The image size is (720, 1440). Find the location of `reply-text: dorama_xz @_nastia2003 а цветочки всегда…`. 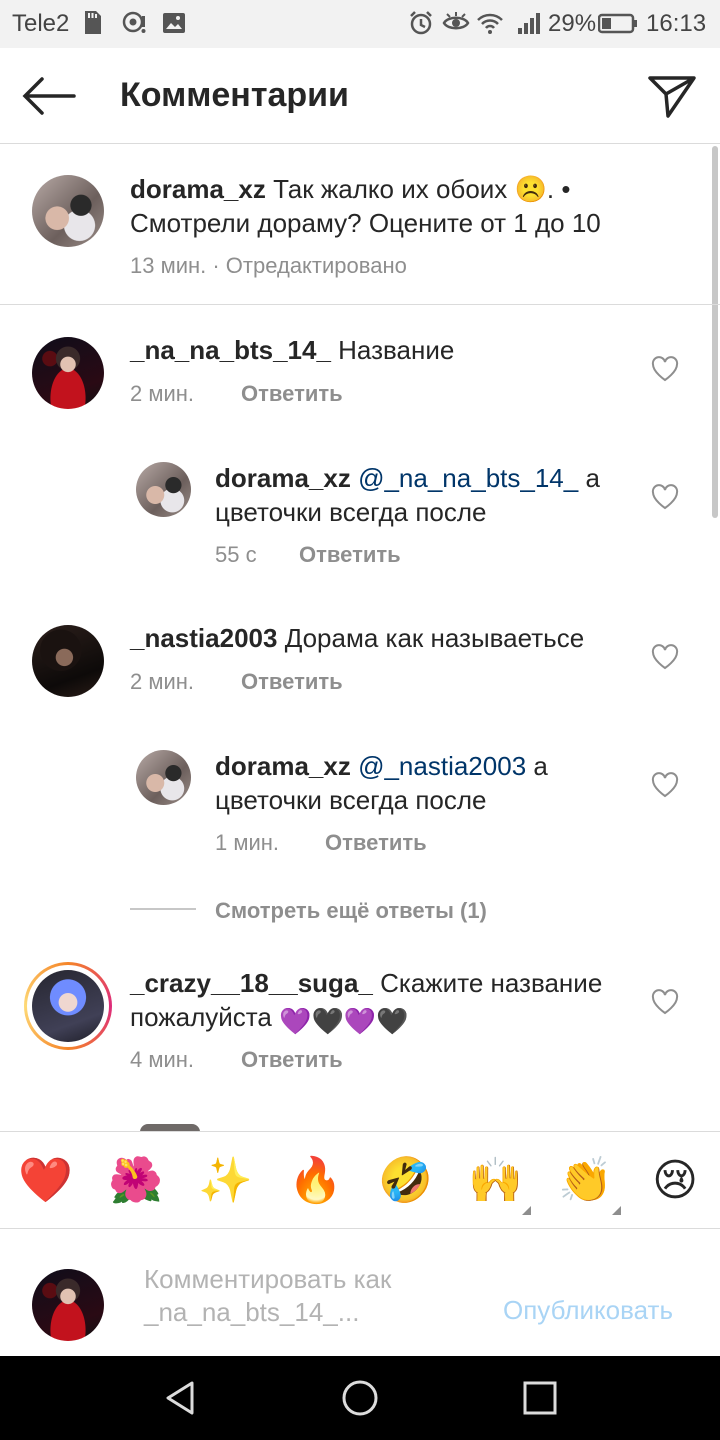

reply-text: dorama_xz @_nastia2003 а цветочки всегда… is located at coordinates (425, 783).